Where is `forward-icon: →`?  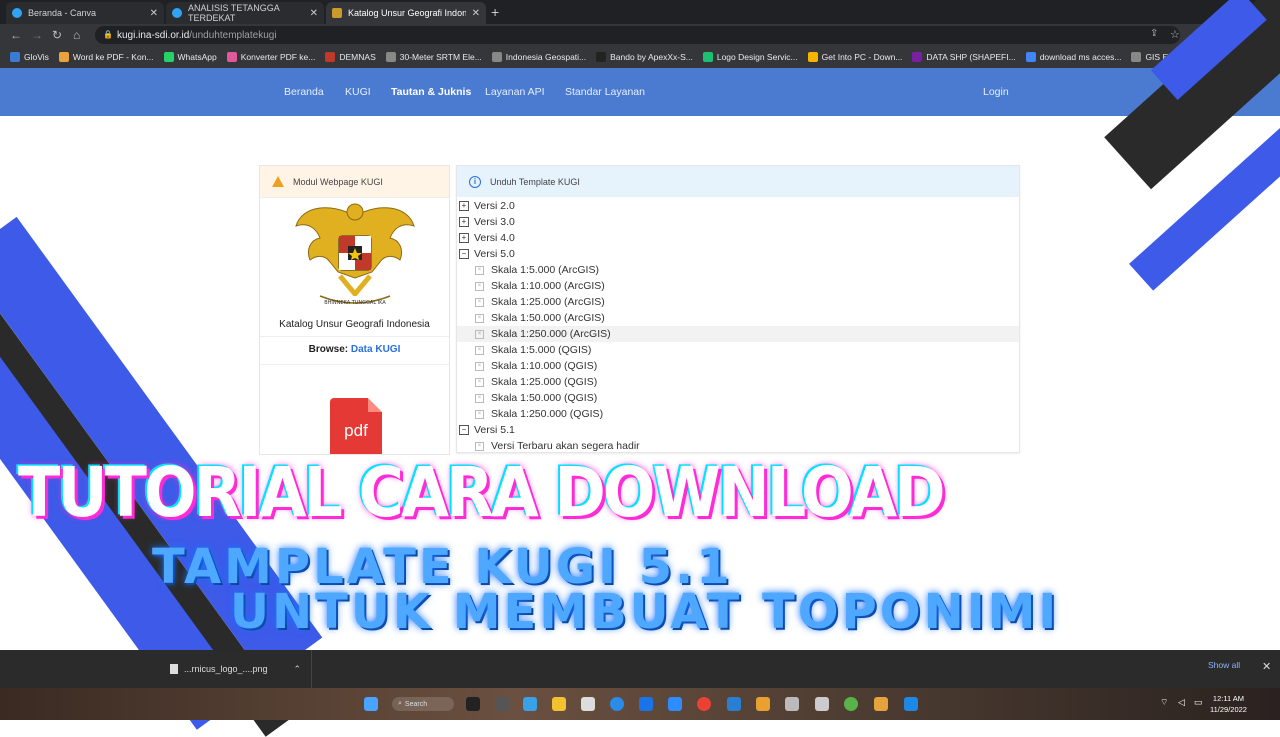 forward-icon: → is located at coordinates (37, 35).